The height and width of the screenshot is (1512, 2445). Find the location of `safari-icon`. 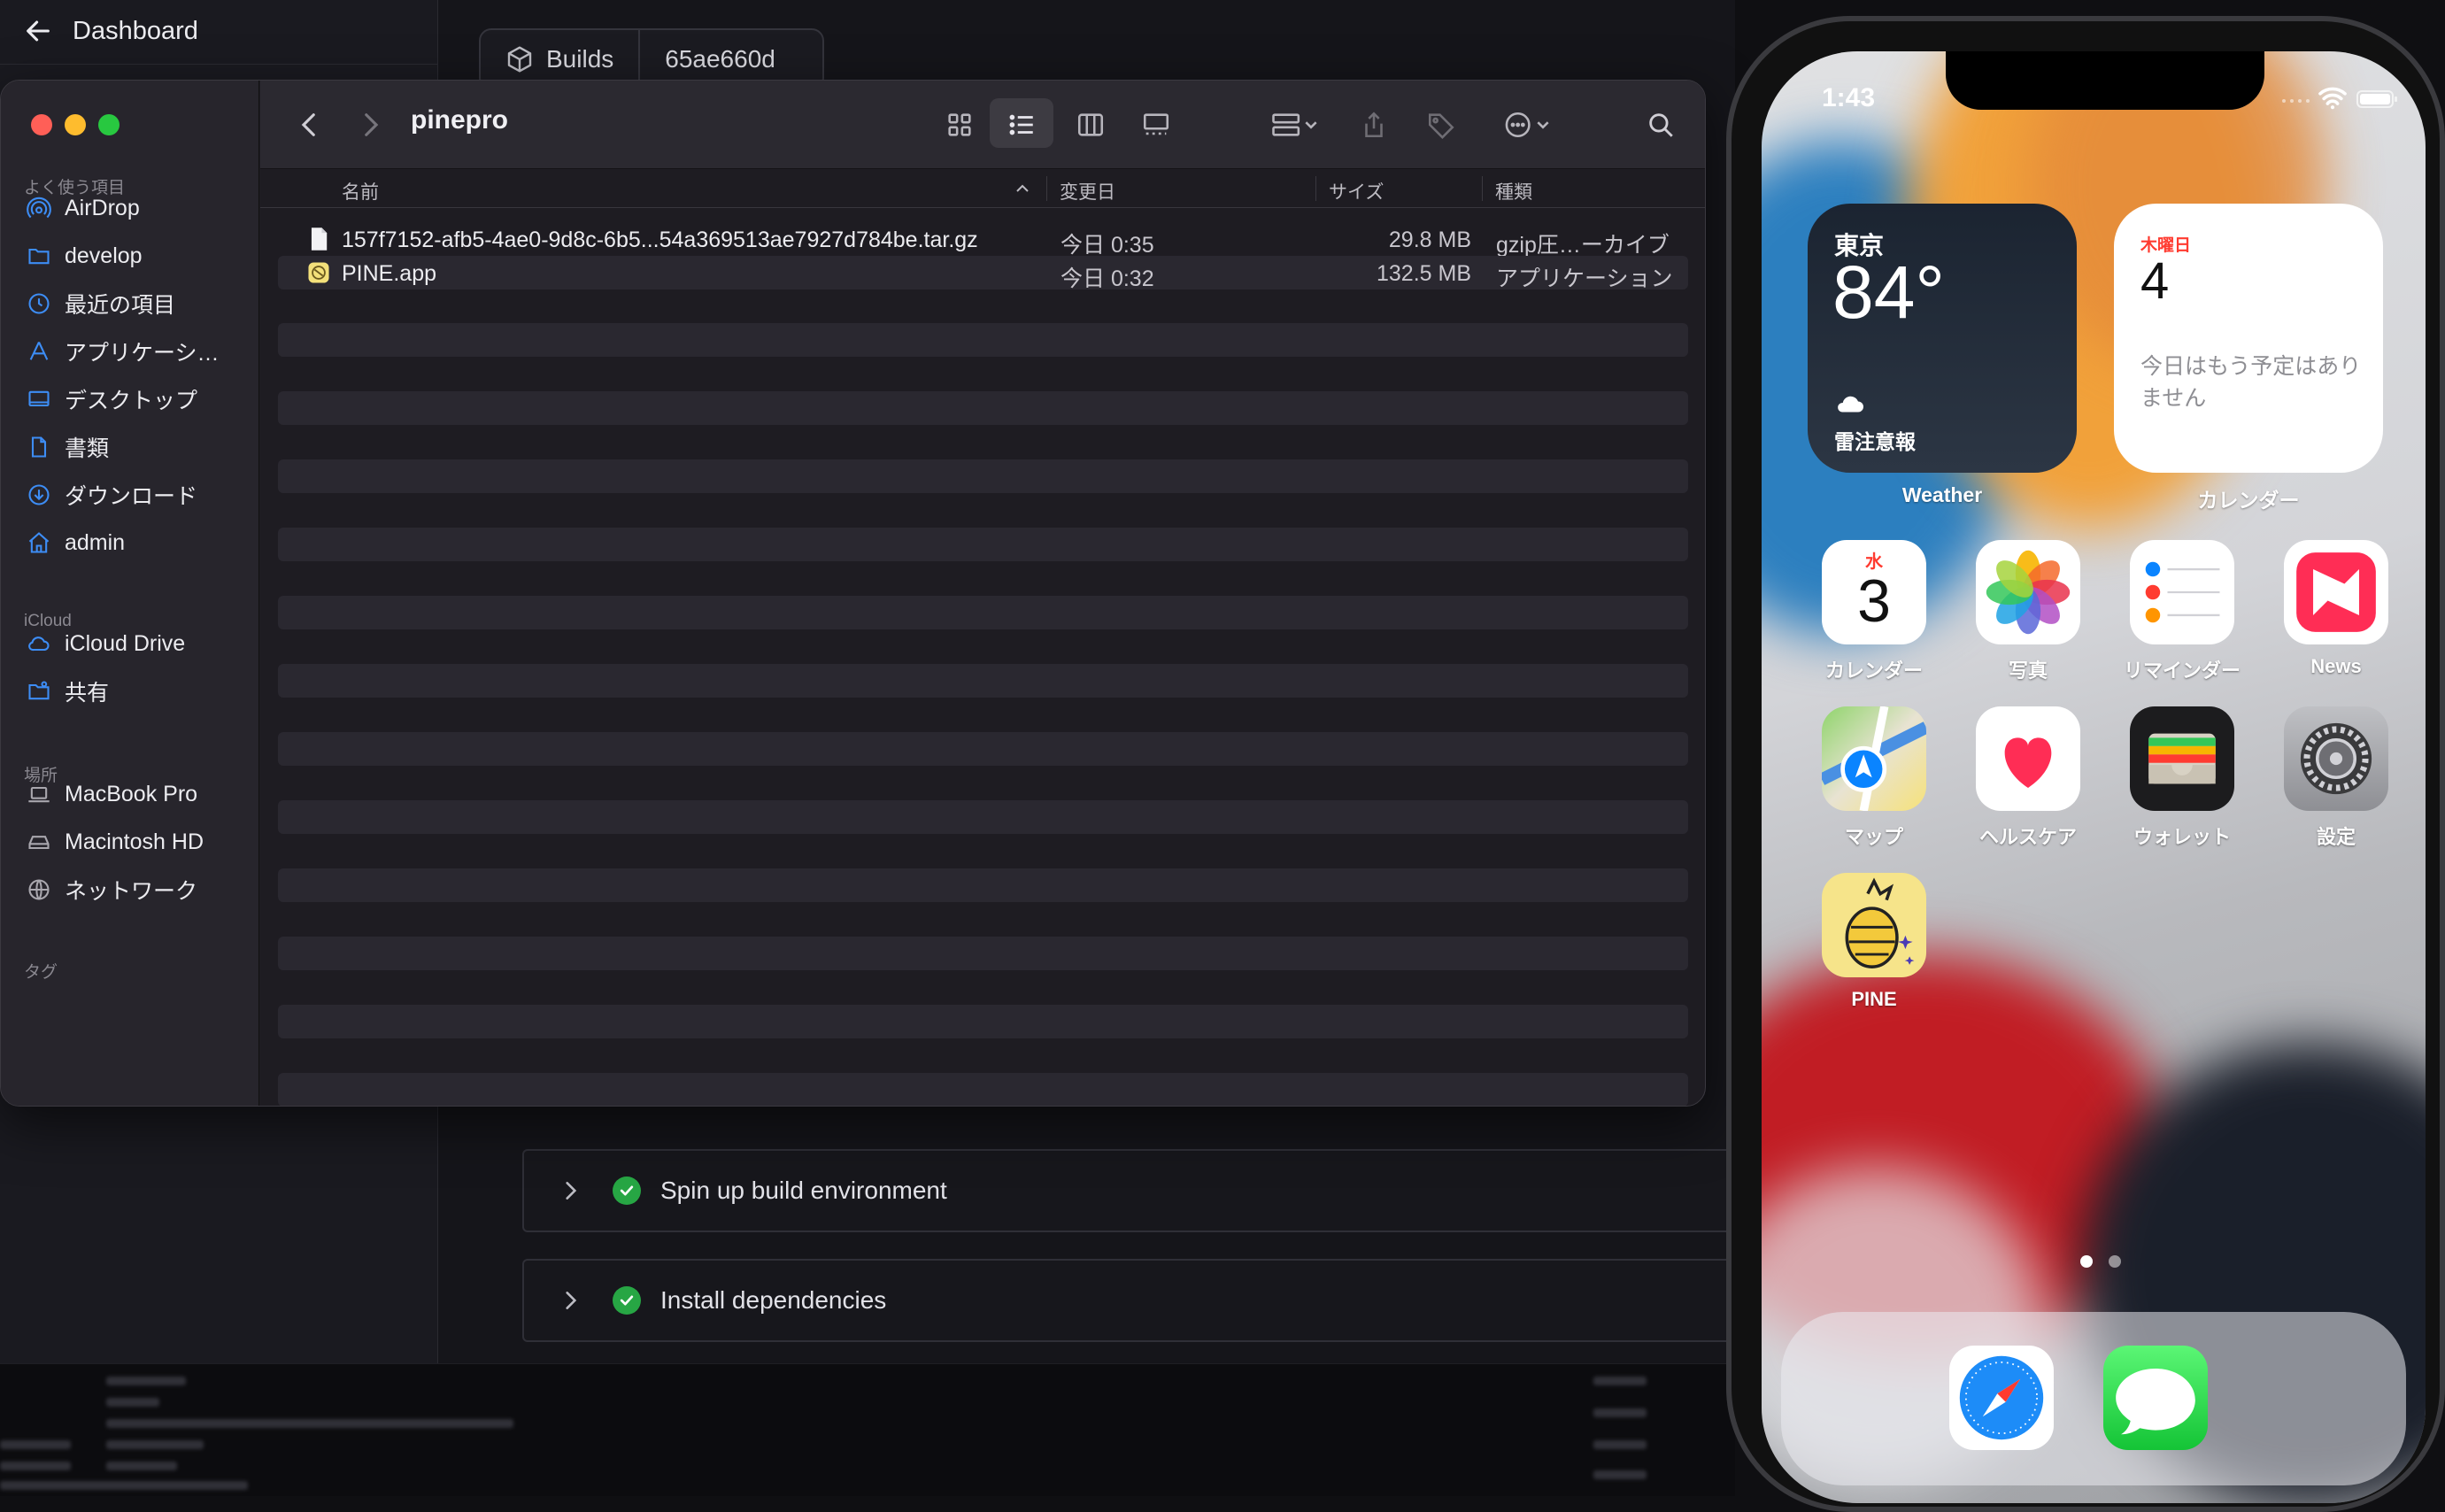

safari-icon is located at coordinates (2001, 1398).